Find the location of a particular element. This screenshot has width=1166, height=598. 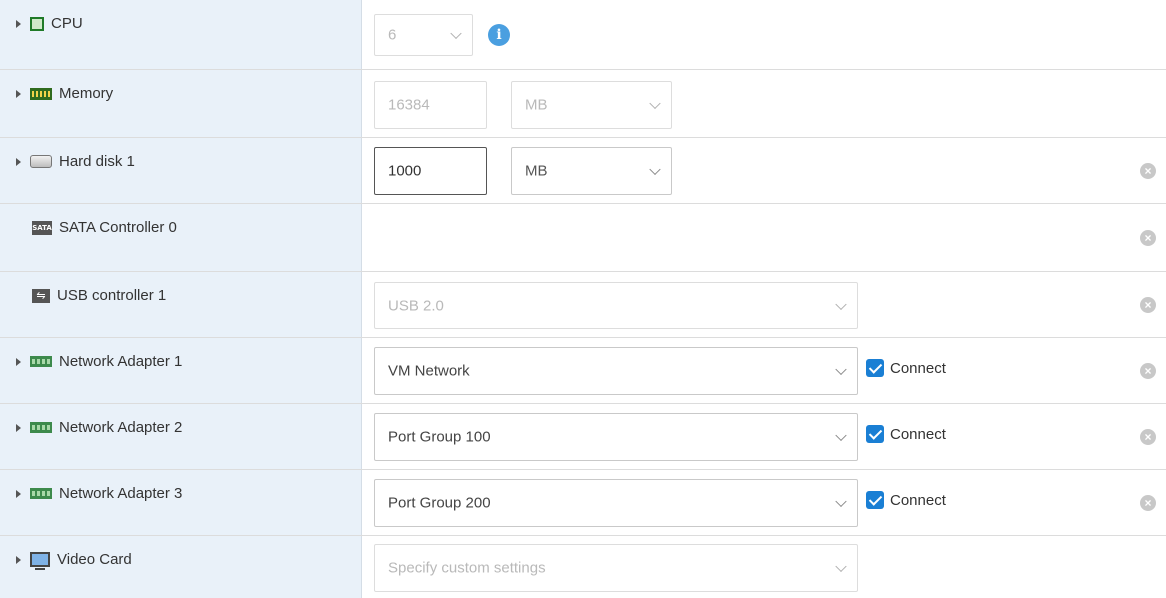

hard-disk-label: Hard disk 1 is located at coordinates (97, 161).